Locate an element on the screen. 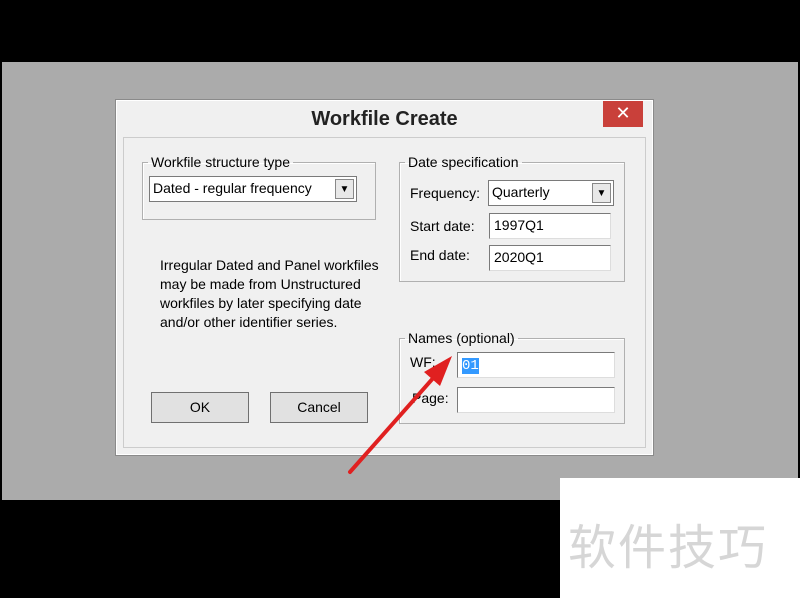 This screenshot has width=800, height=598. watermark-text: 软件技巧 is located at coordinates (668, 548).